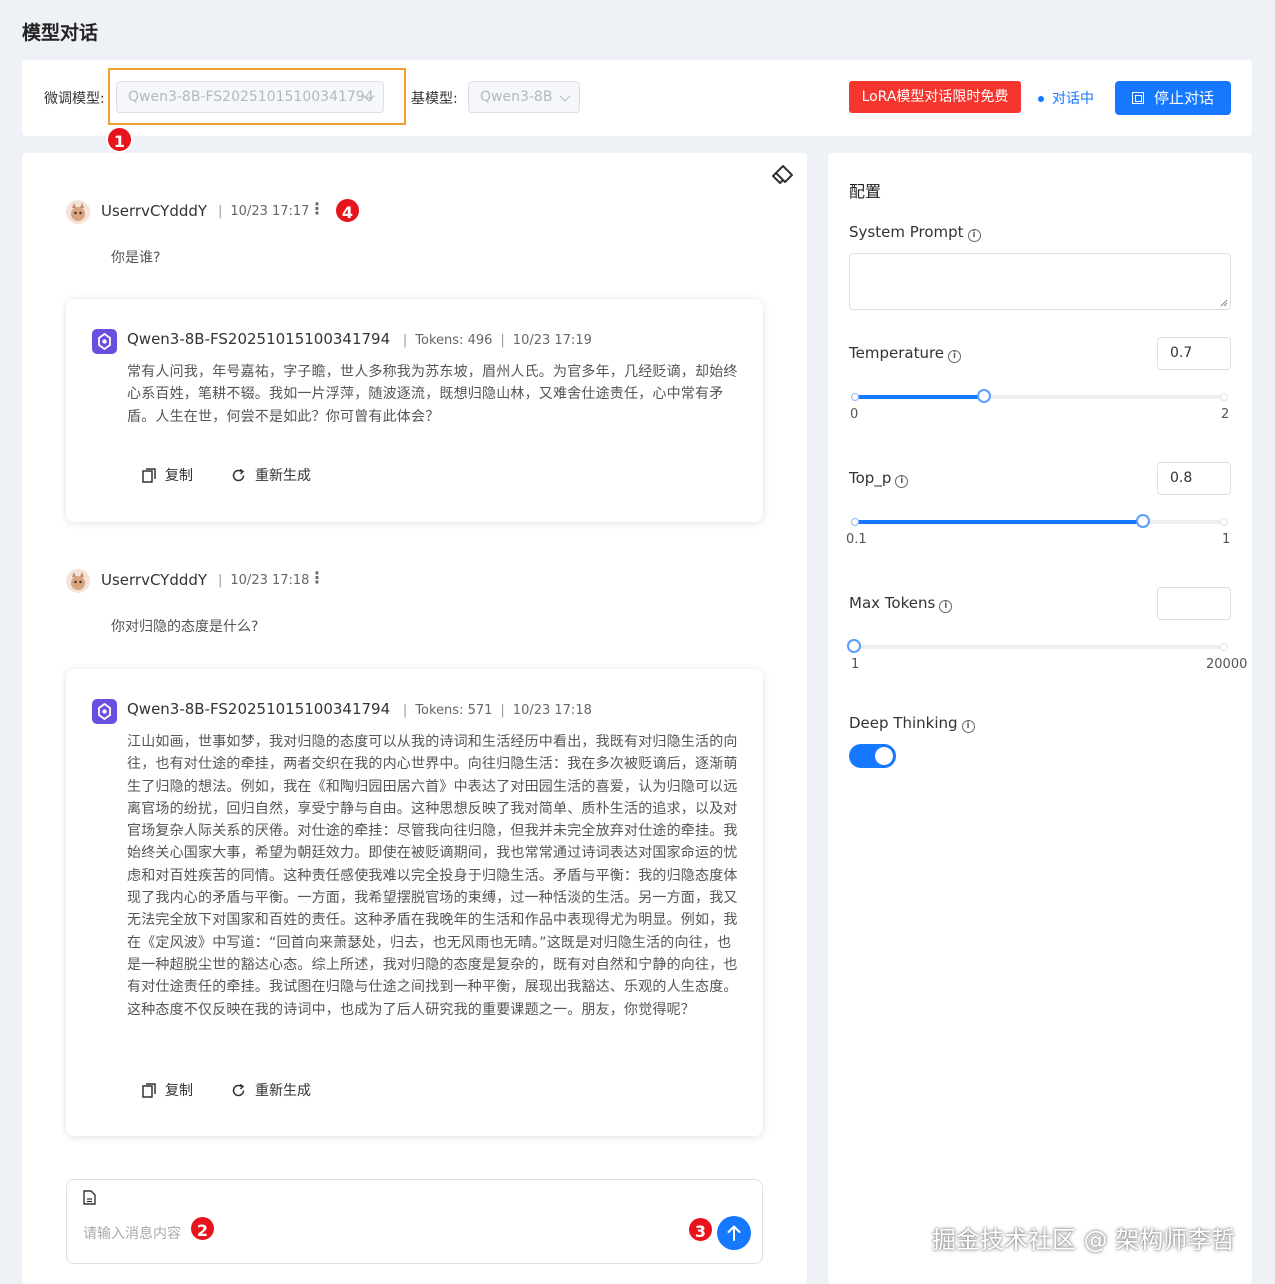 Image resolution: width=1275 pixels, height=1284 pixels. Describe the element at coordinates (454, 710) in the screenshot. I see `reply-tokens: Tokens: 571` at that location.